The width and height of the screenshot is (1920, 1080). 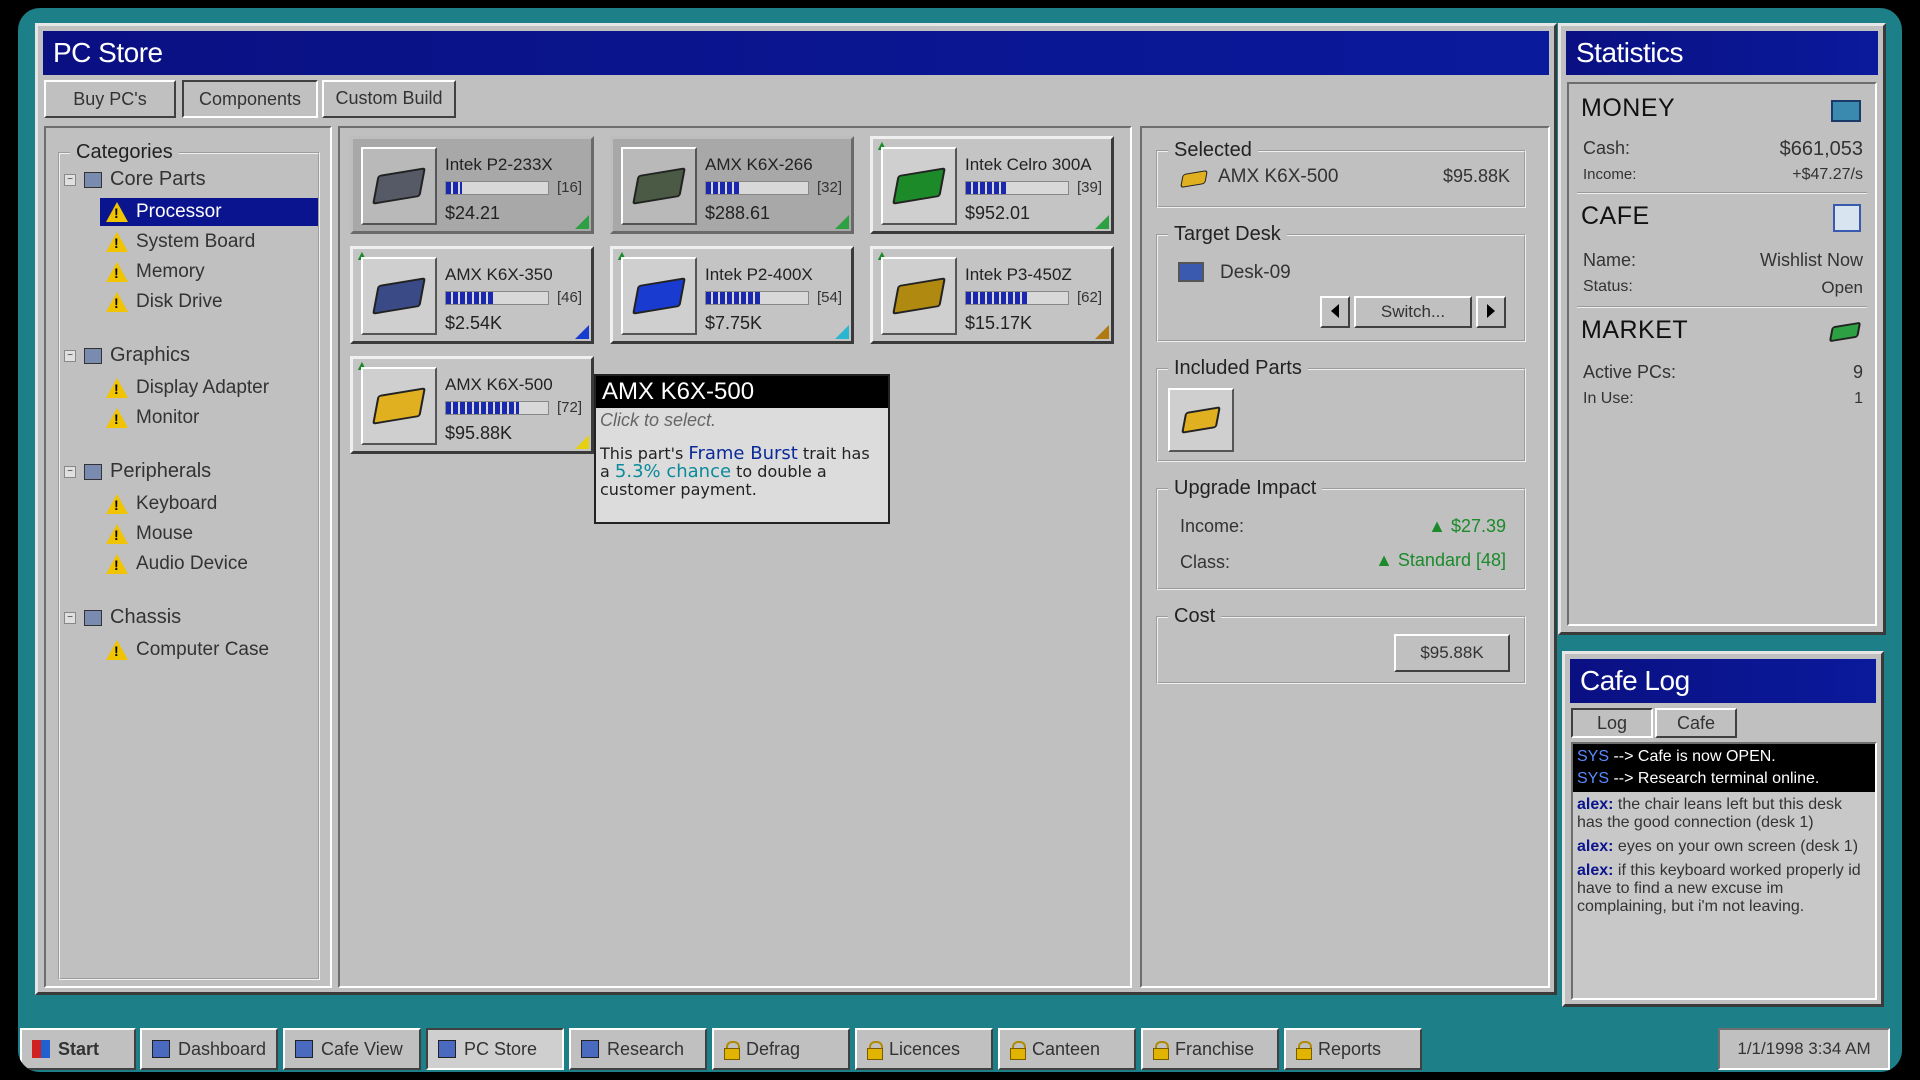 What do you see at coordinates (992, 295) in the screenshot?
I see `part-card: ▲ Intek P3-450Z [62] $15.17K` at bounding box center [992, 295].